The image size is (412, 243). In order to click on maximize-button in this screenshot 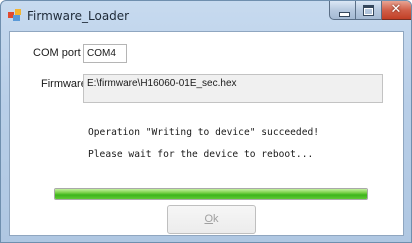, I will do `click(369, 10)`.